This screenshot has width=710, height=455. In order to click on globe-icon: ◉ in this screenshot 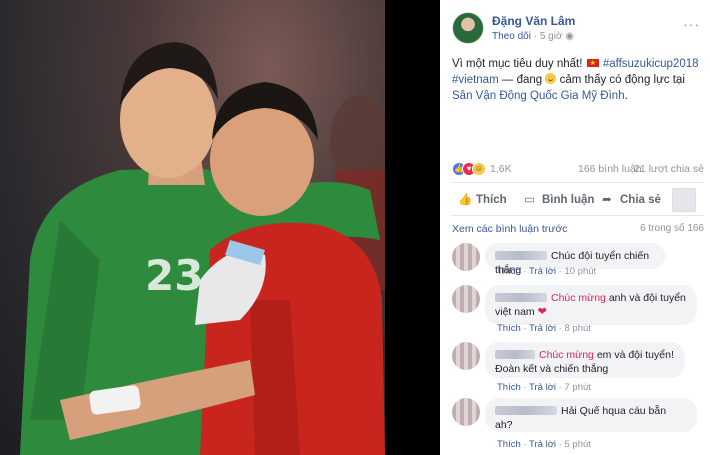, I will do `click(570, 36)`.